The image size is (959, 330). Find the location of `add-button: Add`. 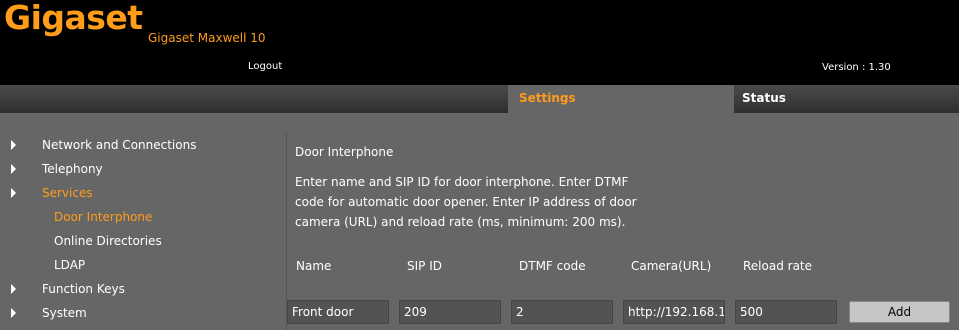

add-button: Add is located at coordinates (899, 312).